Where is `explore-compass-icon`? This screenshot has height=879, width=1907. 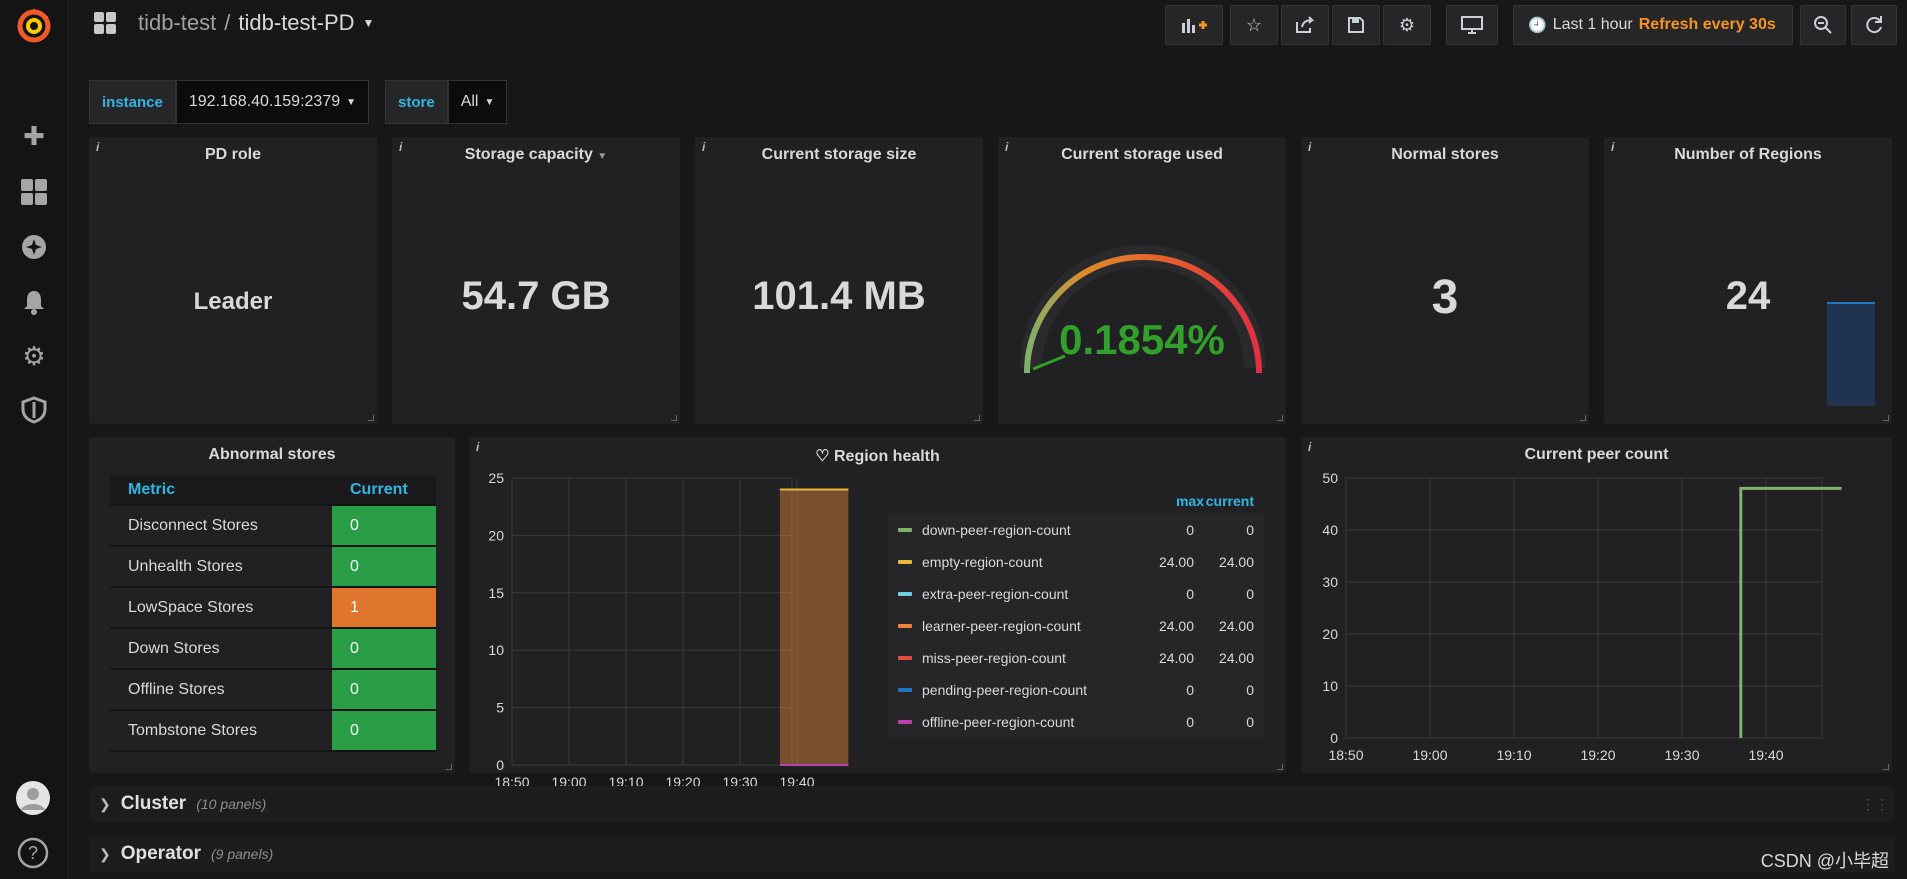
explore-compass-icon is located at coordinates (34, 247).